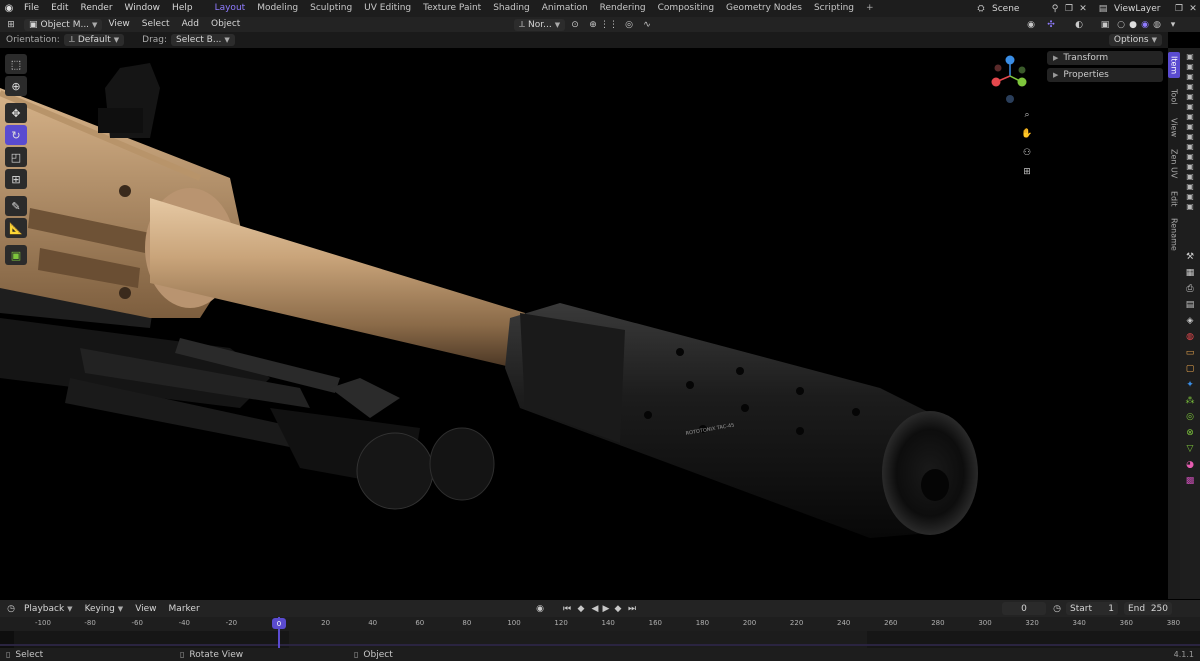  What do you see at coordinates (1174, 164) in the screenshot?
I see `tab-zen-uv: Zen UV` at bounding box center [1174, 164].